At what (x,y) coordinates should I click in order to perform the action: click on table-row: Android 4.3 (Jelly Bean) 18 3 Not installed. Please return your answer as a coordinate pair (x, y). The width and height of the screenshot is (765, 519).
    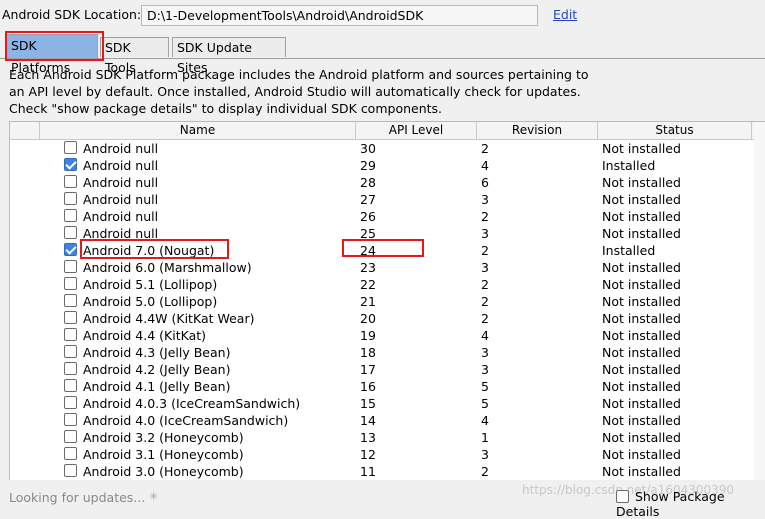
    Looking at the image, I should click on (387, 352).